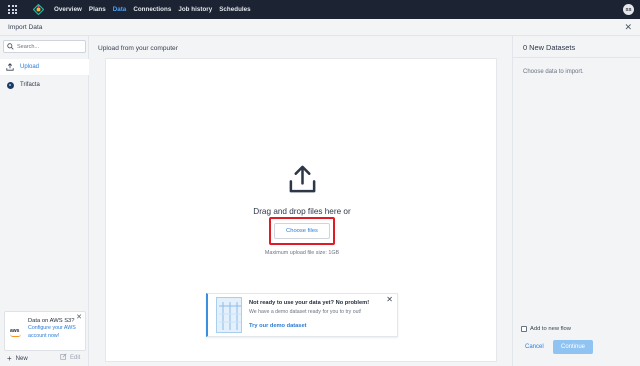 The image size is (640, 366). Describe the element at coordinates (553, 72) in the screenshot. I see `empty-hint: Choose data to import.` at that location.